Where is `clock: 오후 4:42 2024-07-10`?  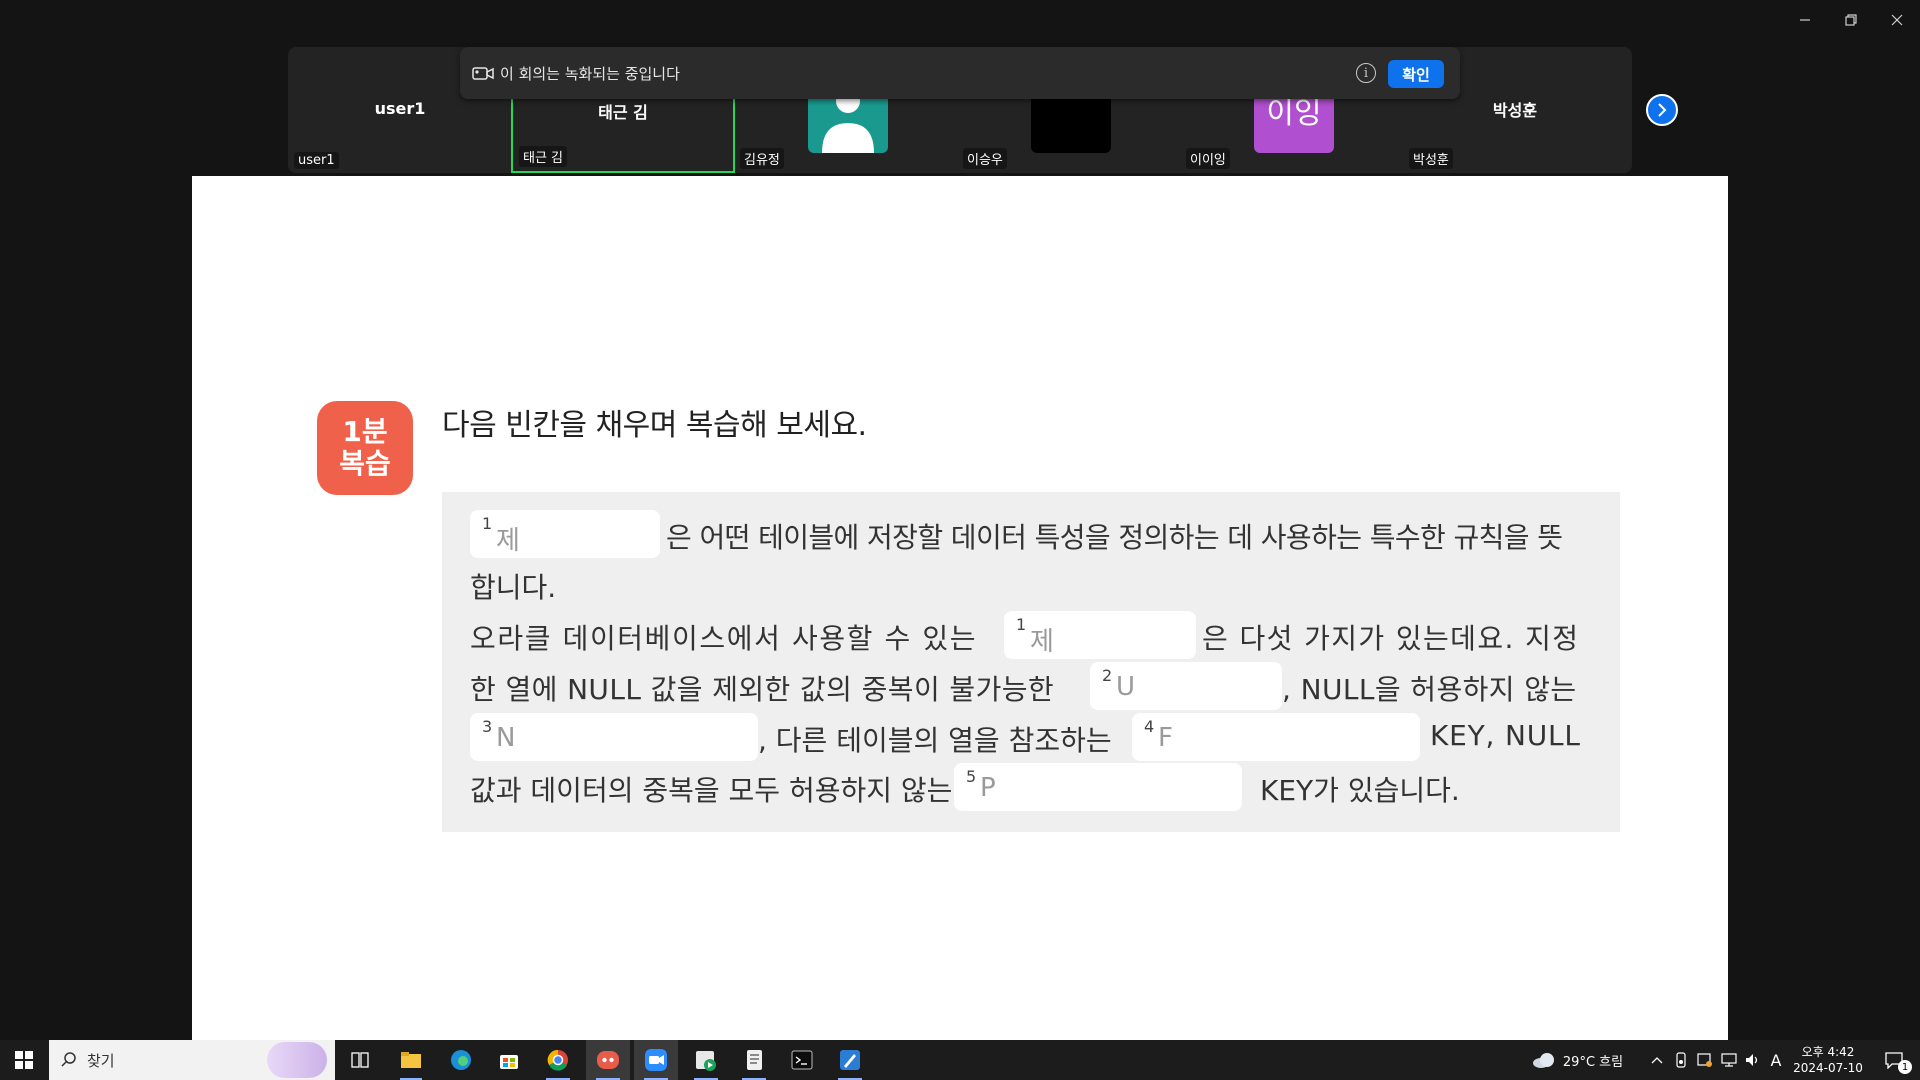 clock: 오후 4:42 2024-07-10 is located at coordinates (1828, 1060).